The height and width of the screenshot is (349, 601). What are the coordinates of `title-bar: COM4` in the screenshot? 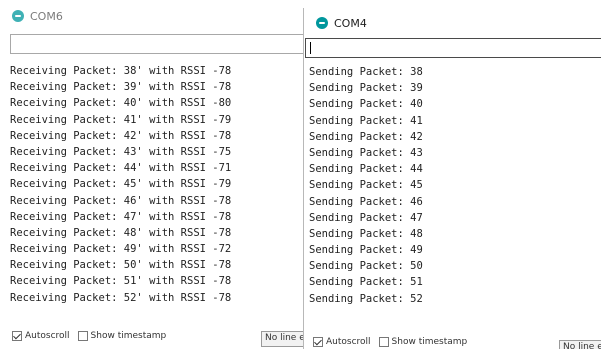 It's located at (452, 23).